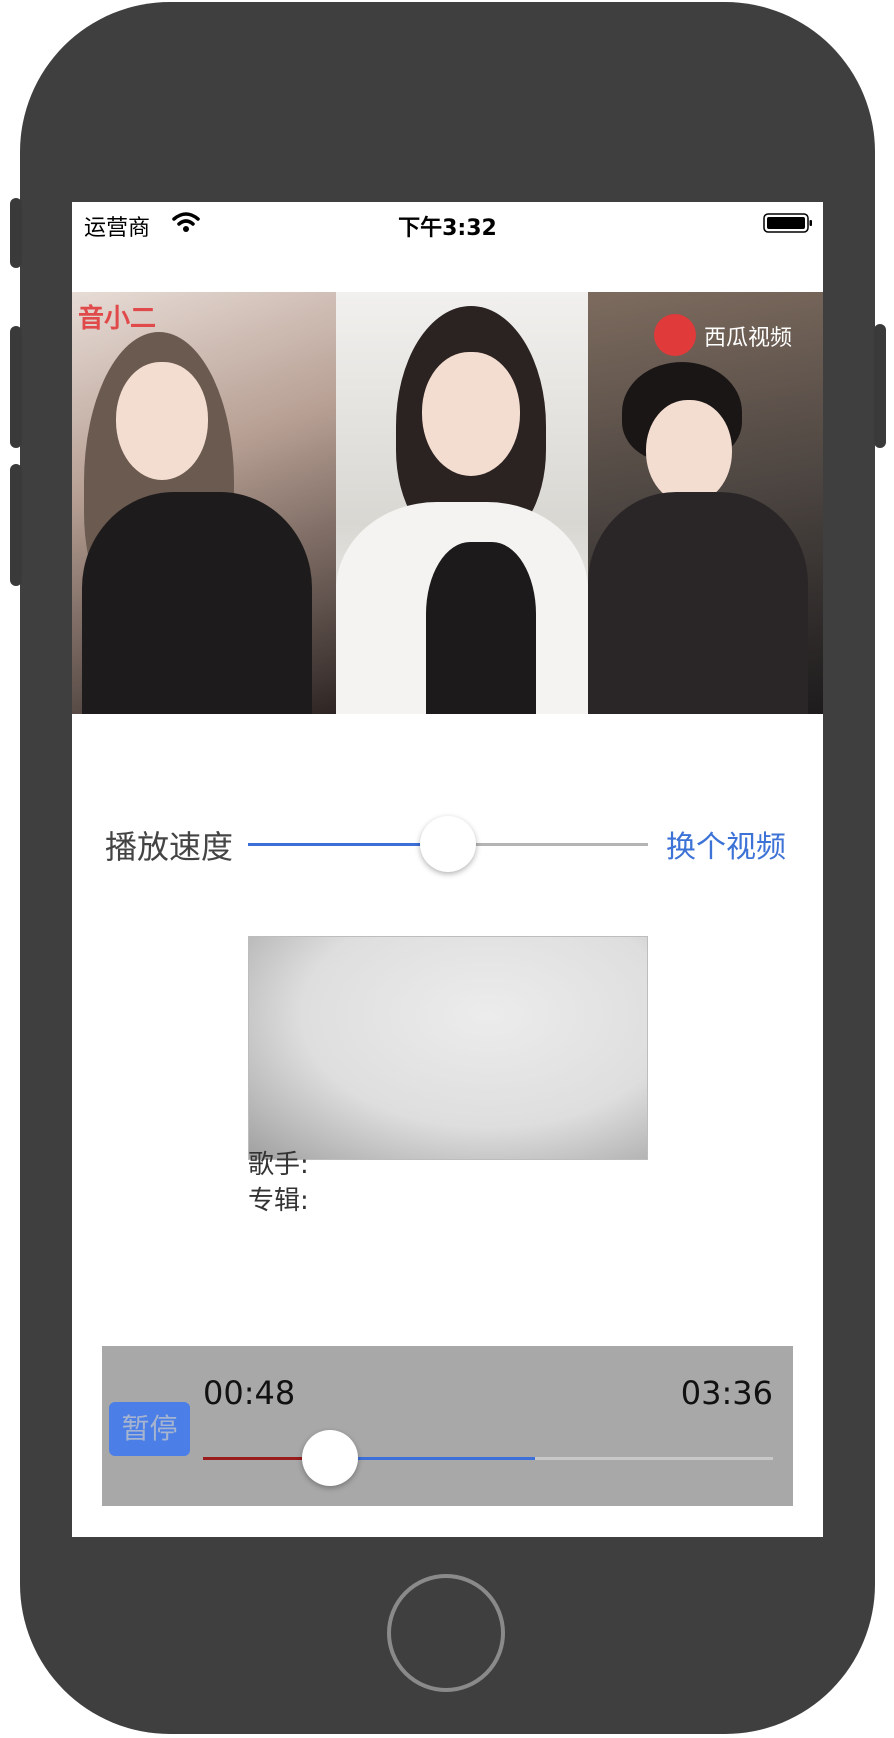  What do you see at coordinates (748, 338) in the screenshot?
I see `banner-logo-right: 西瓜视频` at bounding box center [748, 338].